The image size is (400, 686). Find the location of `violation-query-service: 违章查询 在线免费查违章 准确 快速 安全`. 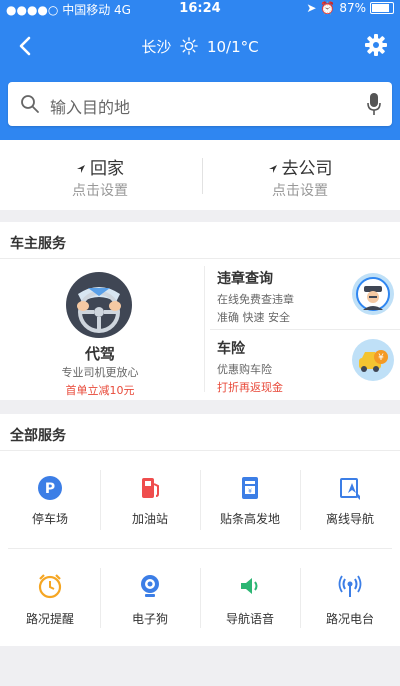

violation-query-service: 违章查询 在线免费查违章 准确 快速 安全 is located at coordinates (302, 293).